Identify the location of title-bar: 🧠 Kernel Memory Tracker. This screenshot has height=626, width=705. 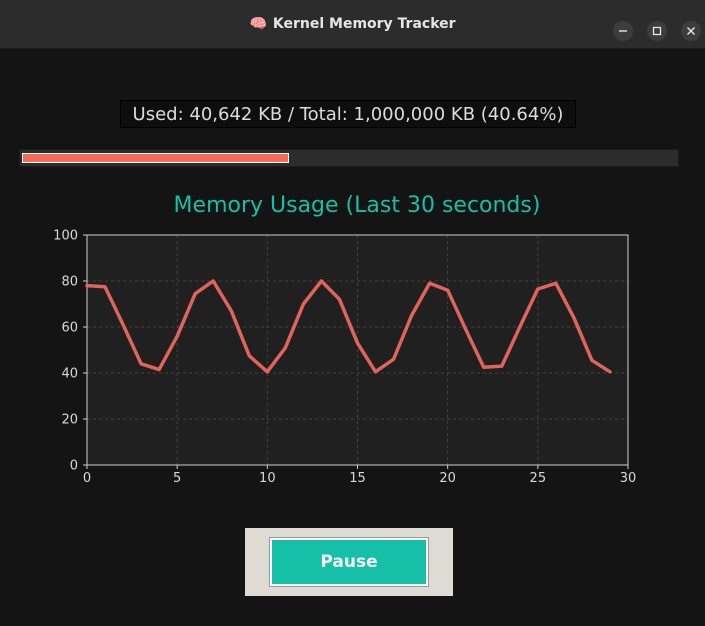
(352, 24).